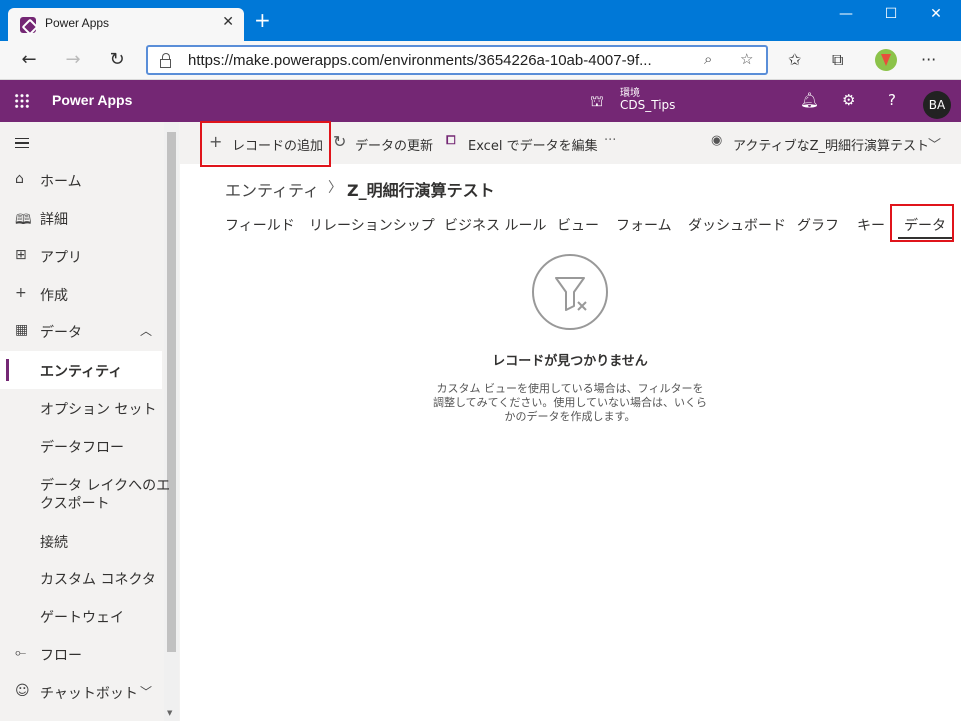  Describe the element at coordinates (746, 59) in the screenshot. I see `favorite-star-icon: ☆` at that location.